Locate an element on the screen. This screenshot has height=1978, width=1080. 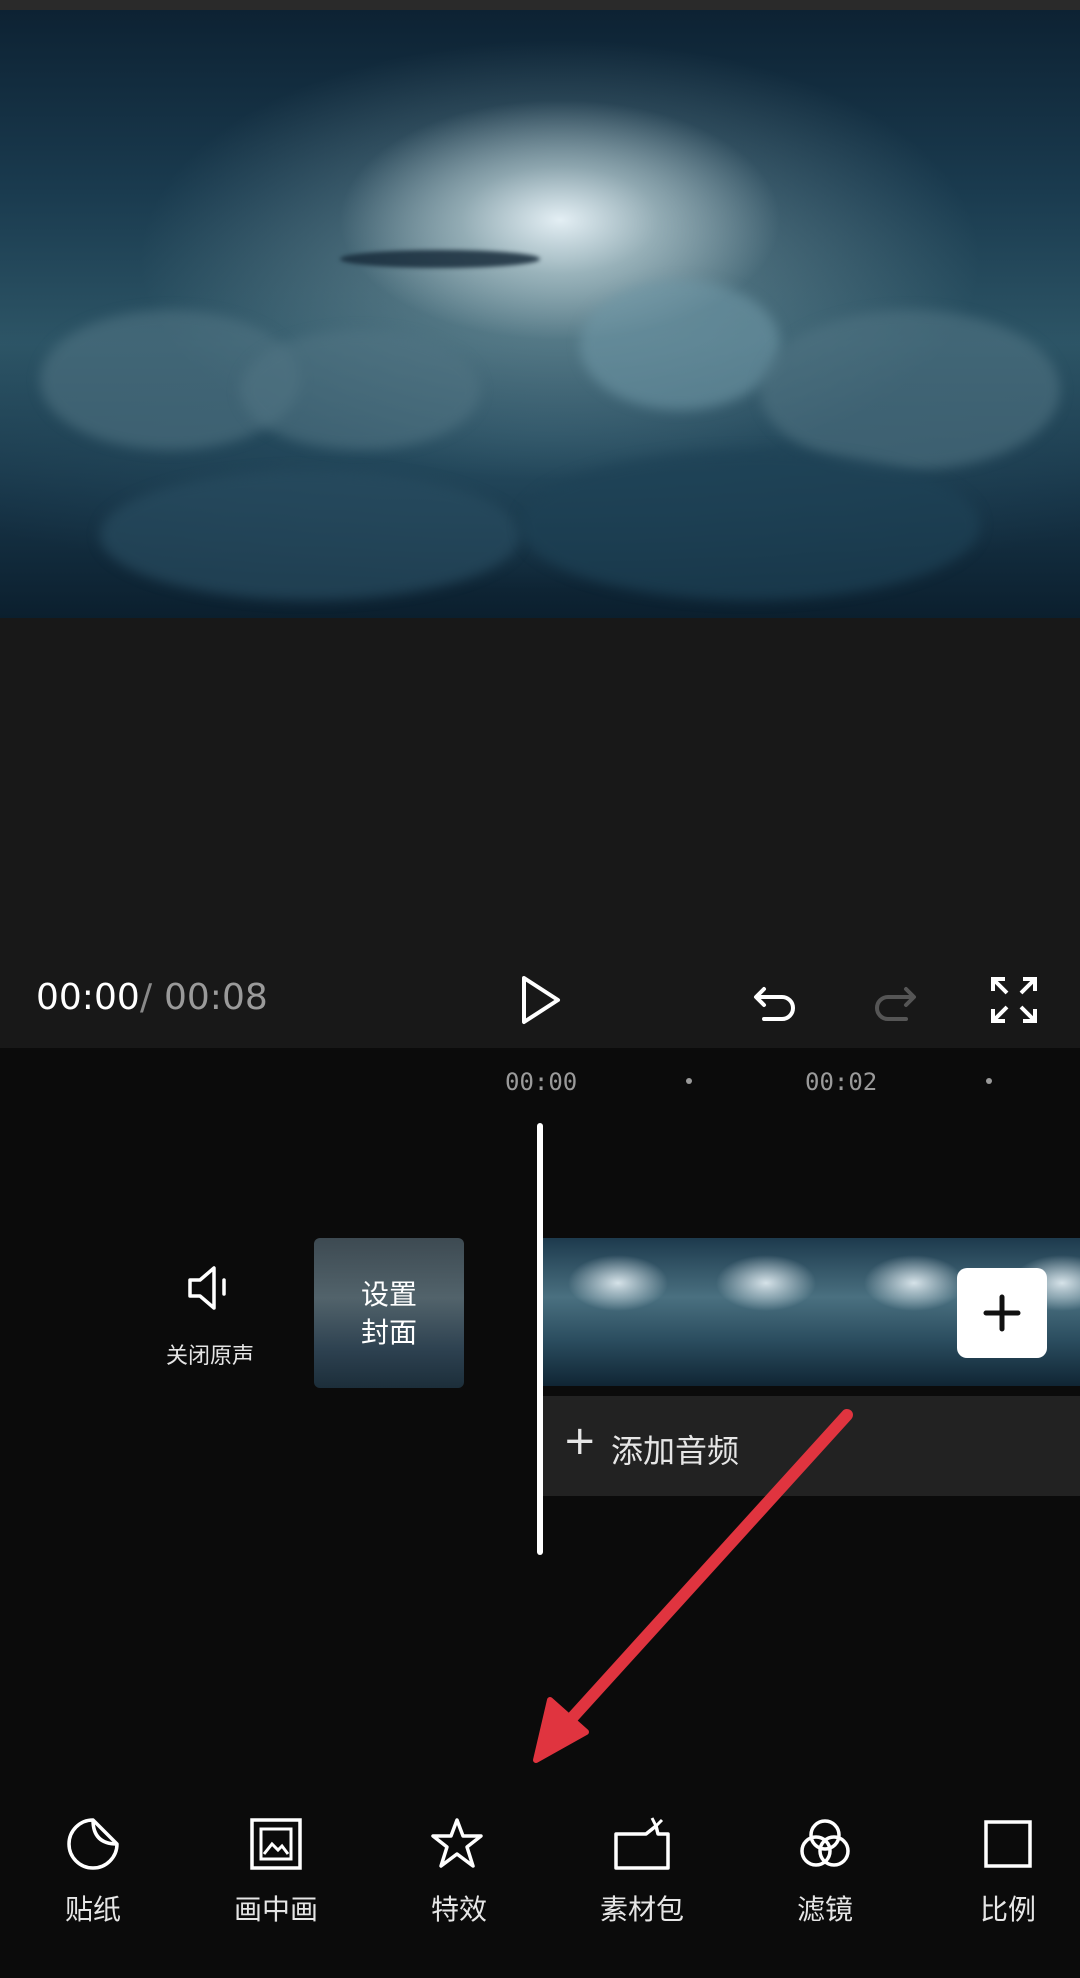
add-audio-button: + 添加音频 is located at coordinates (811, 1446).